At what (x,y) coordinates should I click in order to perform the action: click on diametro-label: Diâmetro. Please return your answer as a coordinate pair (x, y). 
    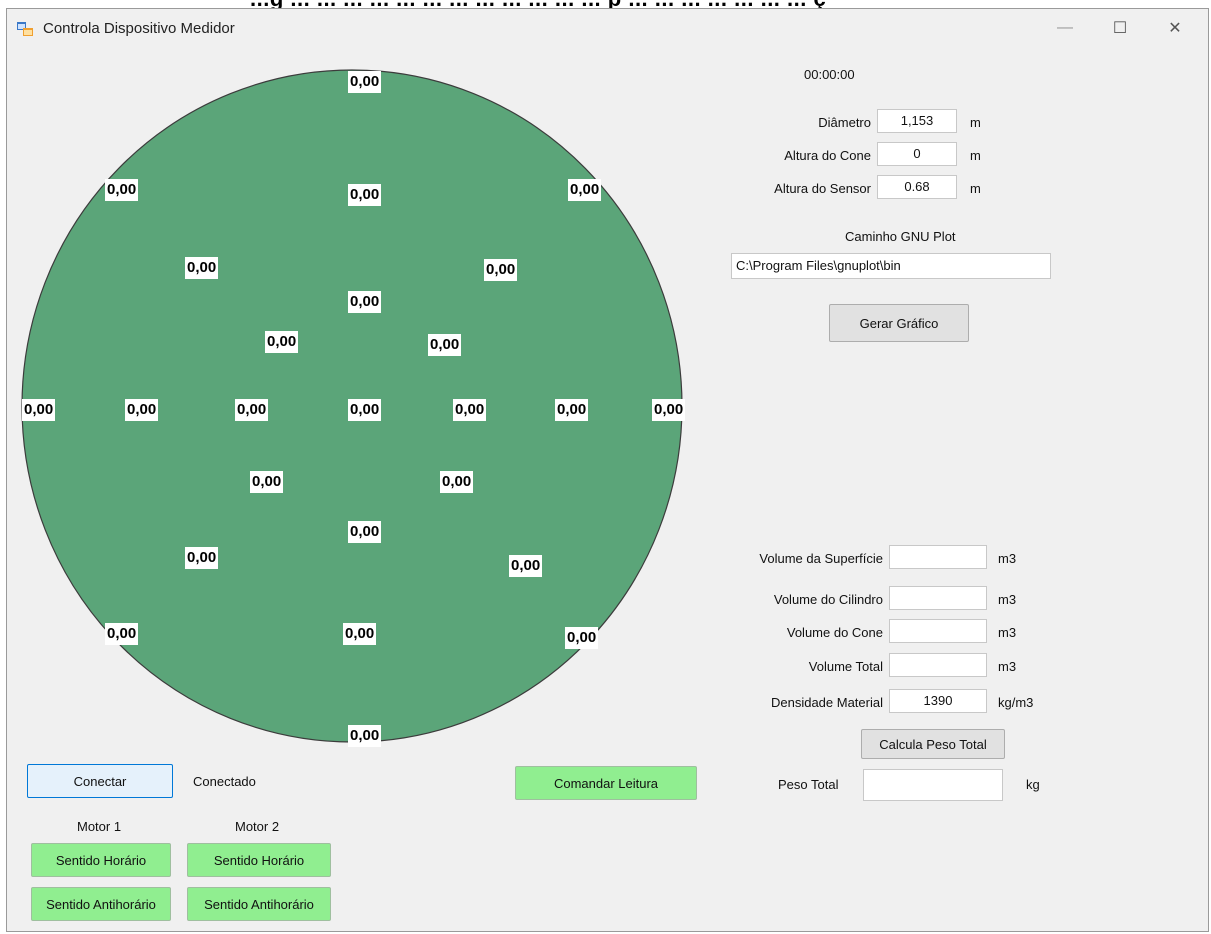
    Looking at the image, I should click on (844, 122).